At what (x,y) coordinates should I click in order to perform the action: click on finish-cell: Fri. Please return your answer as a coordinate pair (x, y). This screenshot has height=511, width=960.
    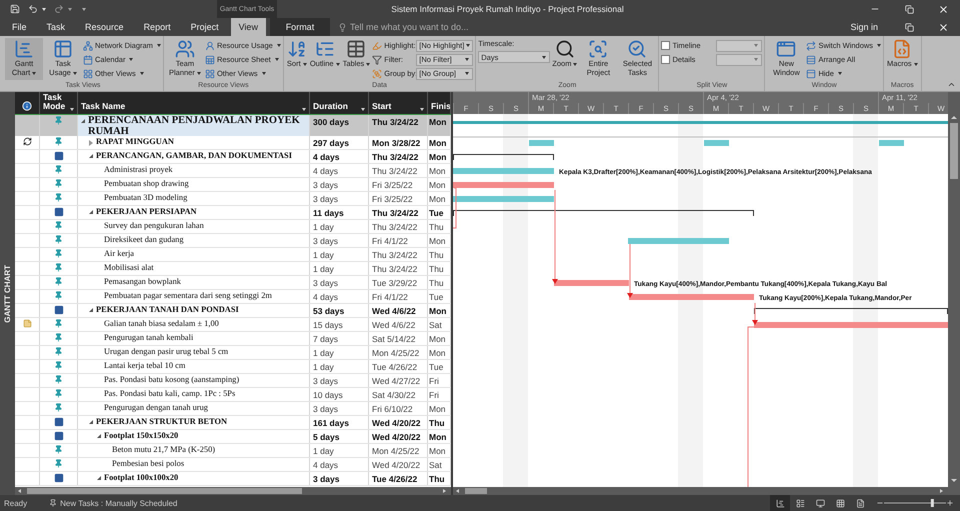
    Looking at the image, I should click on (439, 394).